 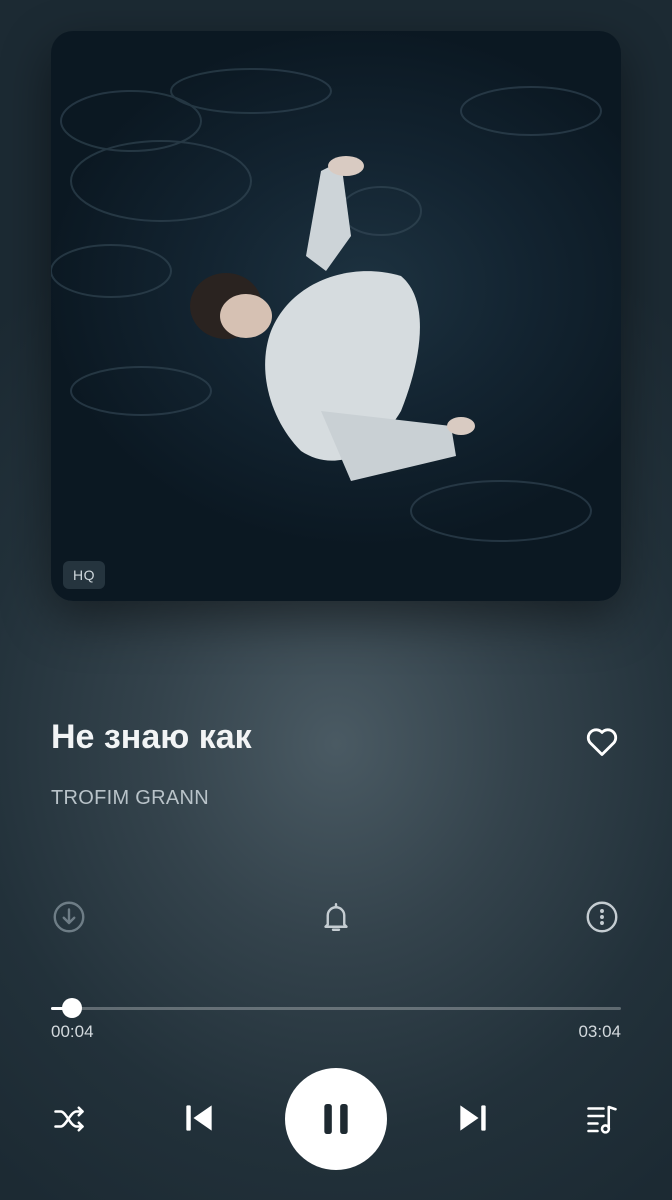 I want to click on pause-icon, so click(x=336, y=1119).